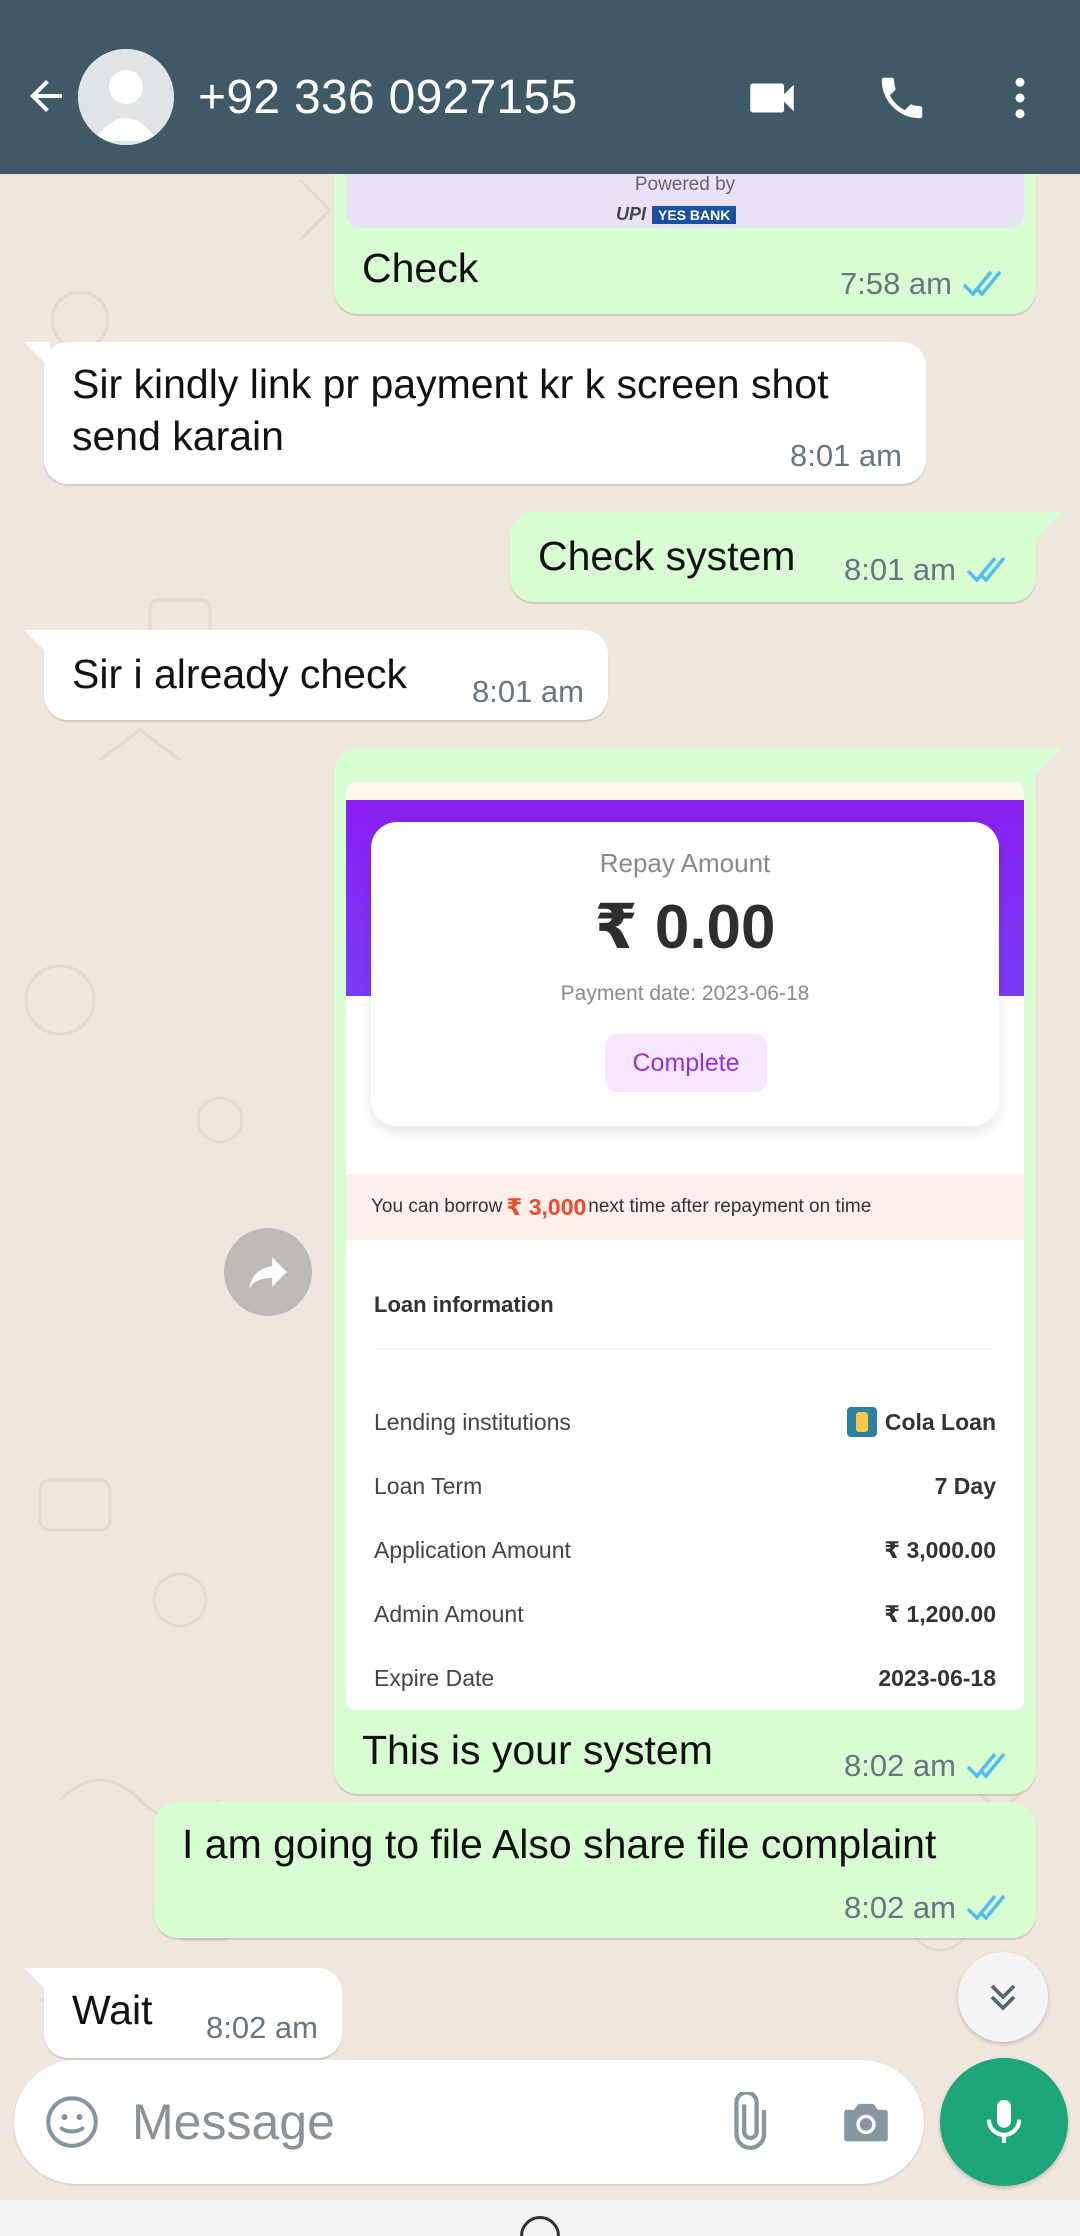 The height and width of the screenshot is (2236, 1080). I want to click on repay-label: Repay Amount, so click(685, 863).